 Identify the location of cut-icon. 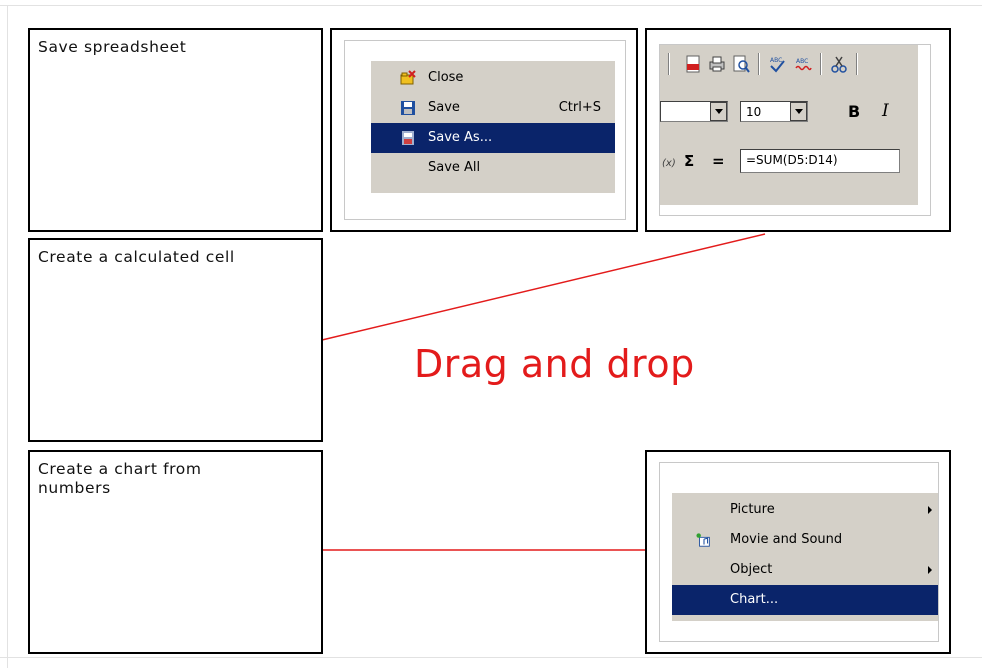
(839, 64).